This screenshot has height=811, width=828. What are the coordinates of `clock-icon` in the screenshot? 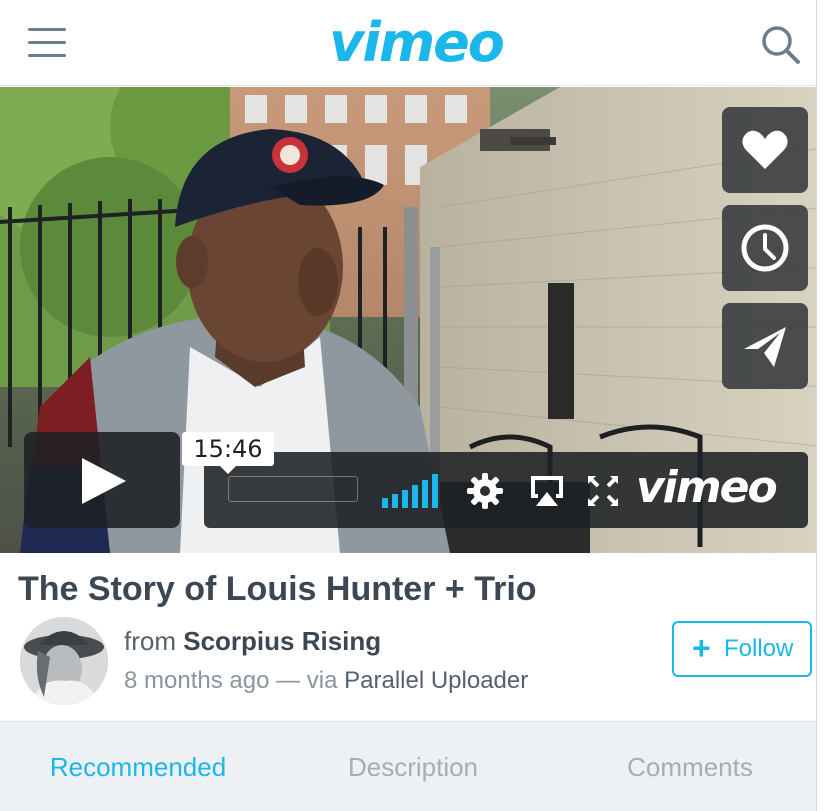 It's located at (765, 248).